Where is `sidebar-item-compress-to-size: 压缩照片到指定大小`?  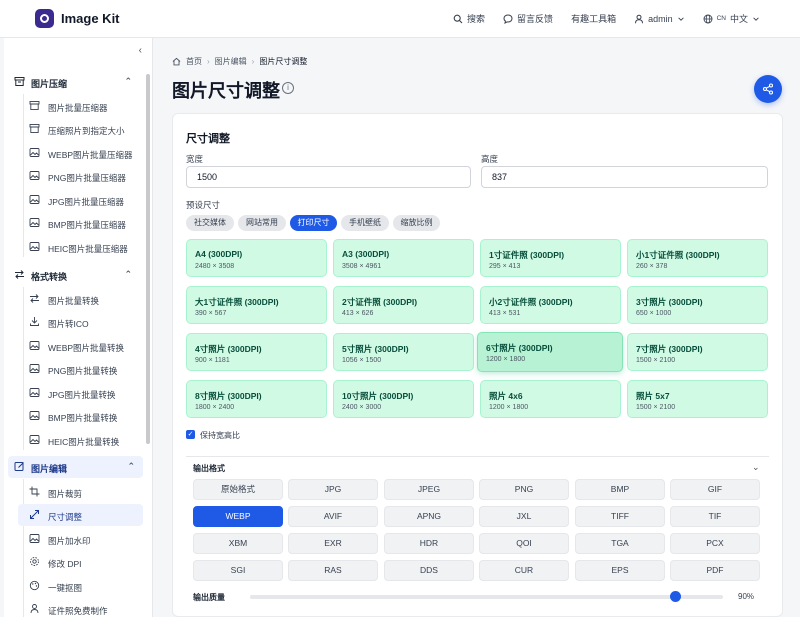
sidebar-item-compress-to-size: 压缩照片到指定大小 is located at coordinates (80, 129).